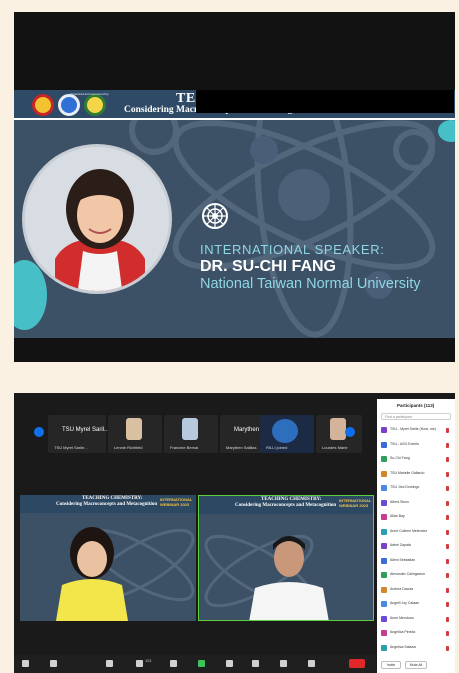 Image resolution: width=459 pixels, height=673 pixels. What do you see at coordinates (201, 663) in the screenshot?
I see `share-screen-icon` at bounding box center [201, 663].